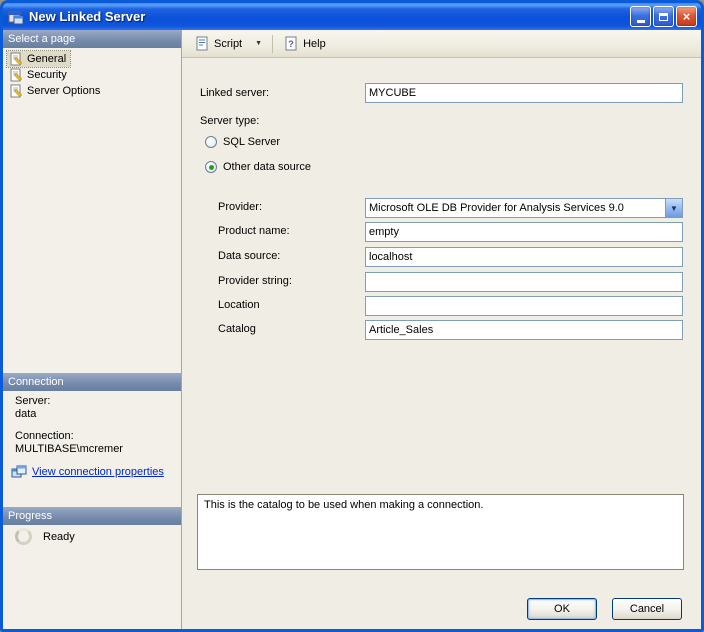 The width and height of the screenshot is (704, 632). I want to click on combo-dropdown-icon: ▼, so click(673, 208).